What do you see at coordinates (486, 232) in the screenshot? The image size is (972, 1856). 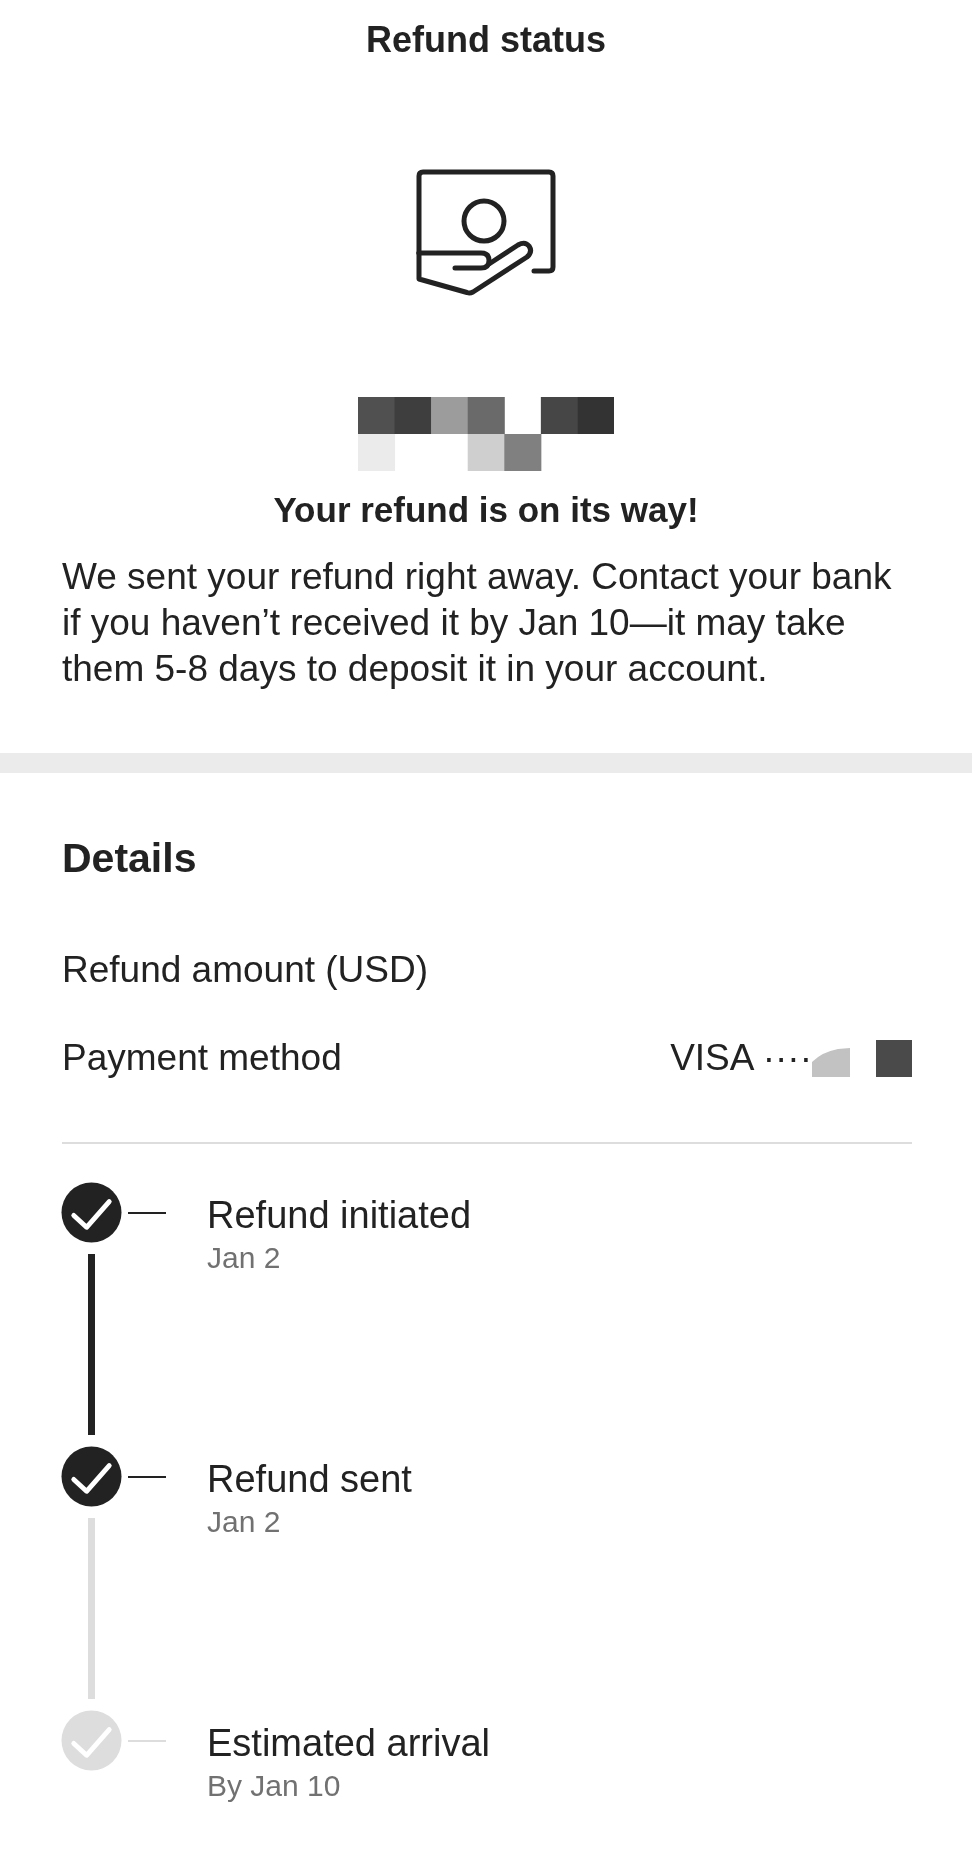 I see `hand-holding-card-icon` at bounding box center [486, 232].